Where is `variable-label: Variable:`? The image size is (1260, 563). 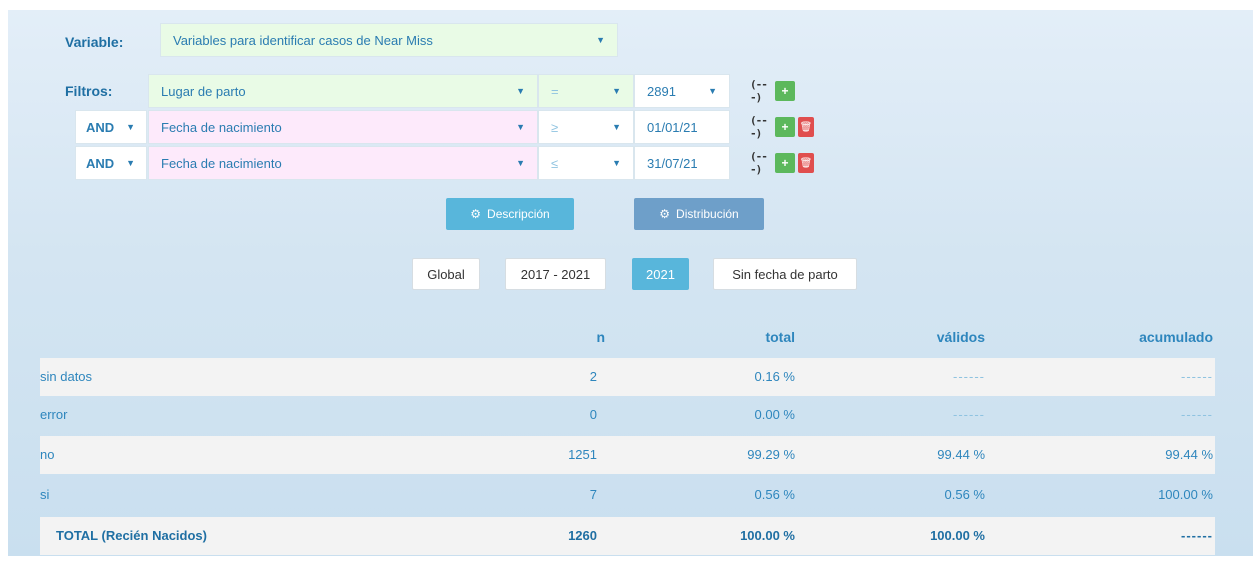 variable-label: Variable: is located at coordinates (94, 42).